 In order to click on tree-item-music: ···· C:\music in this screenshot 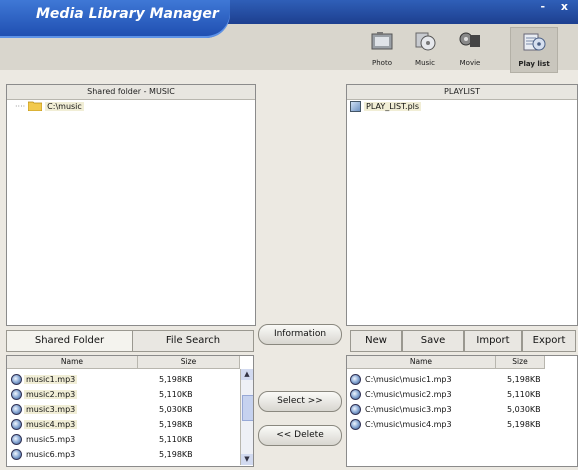, I will do `click(49, 106)`.